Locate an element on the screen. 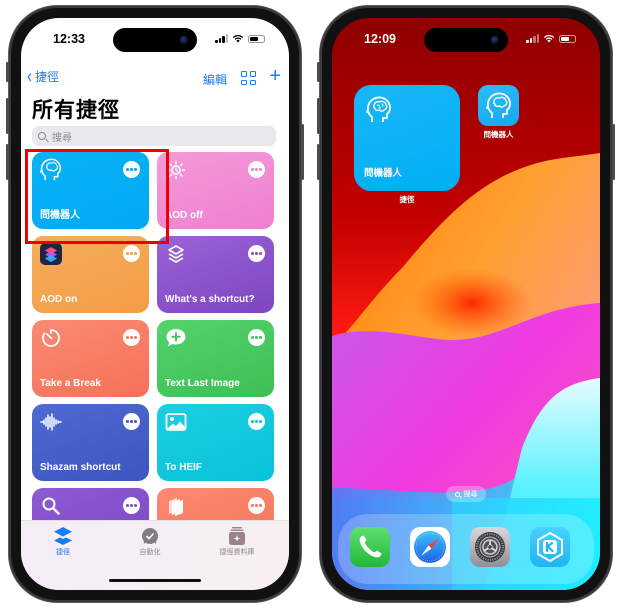 The image size is (620, 608). shortcut-card: Take a Break is located at coordinates (90, 358).